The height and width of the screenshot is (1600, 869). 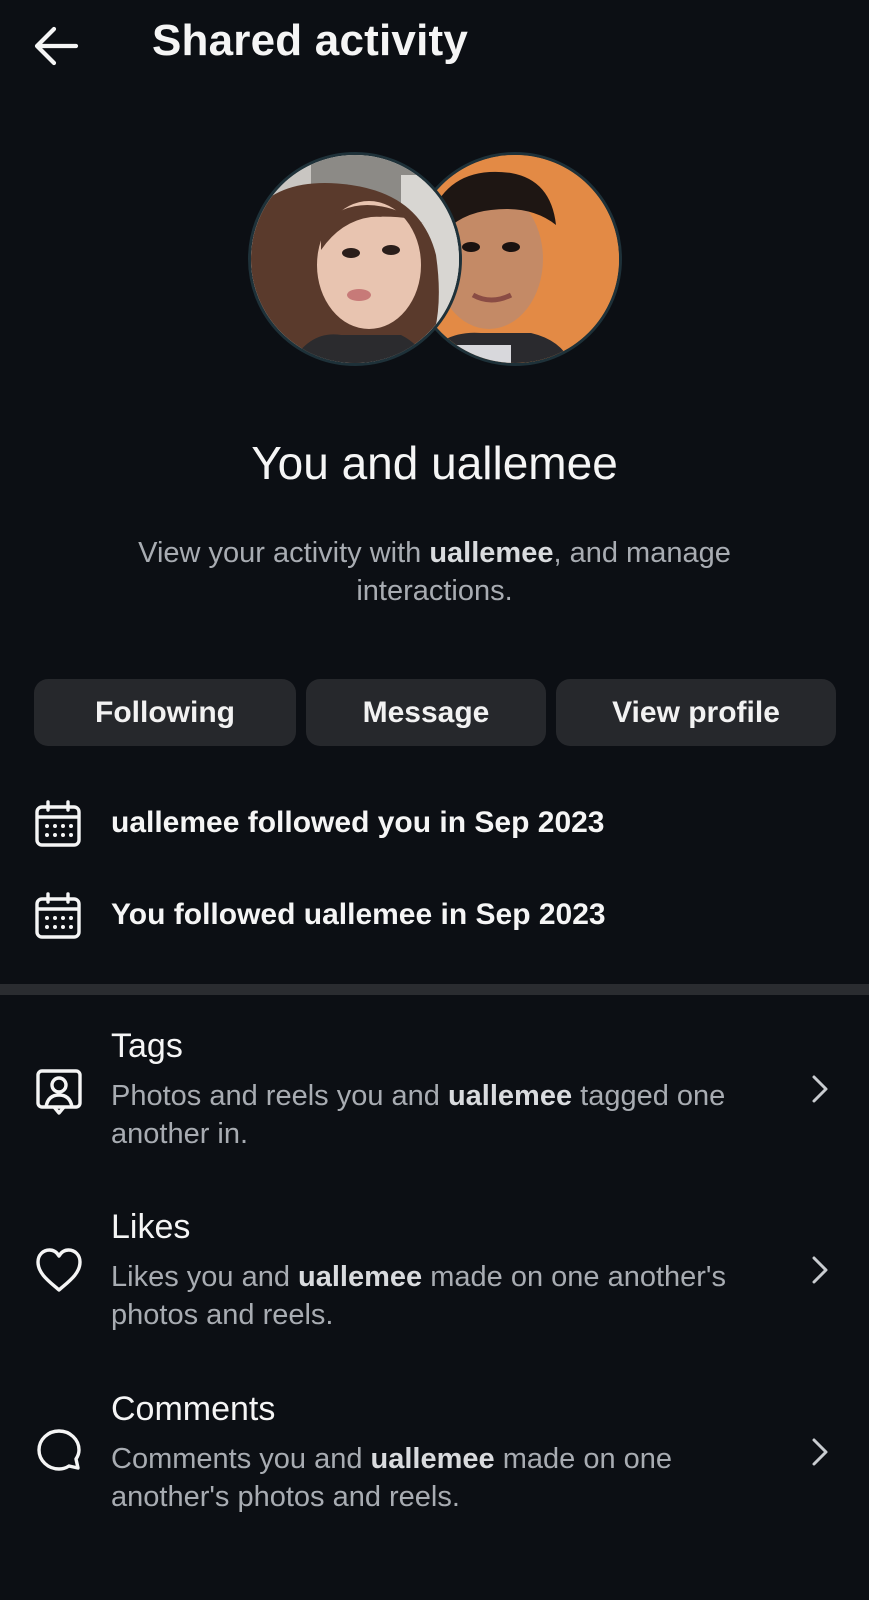 What do you see at coordinates (426, 712) in the screenshot?
I see `message-button: Message` at bounding box center [426, 712].